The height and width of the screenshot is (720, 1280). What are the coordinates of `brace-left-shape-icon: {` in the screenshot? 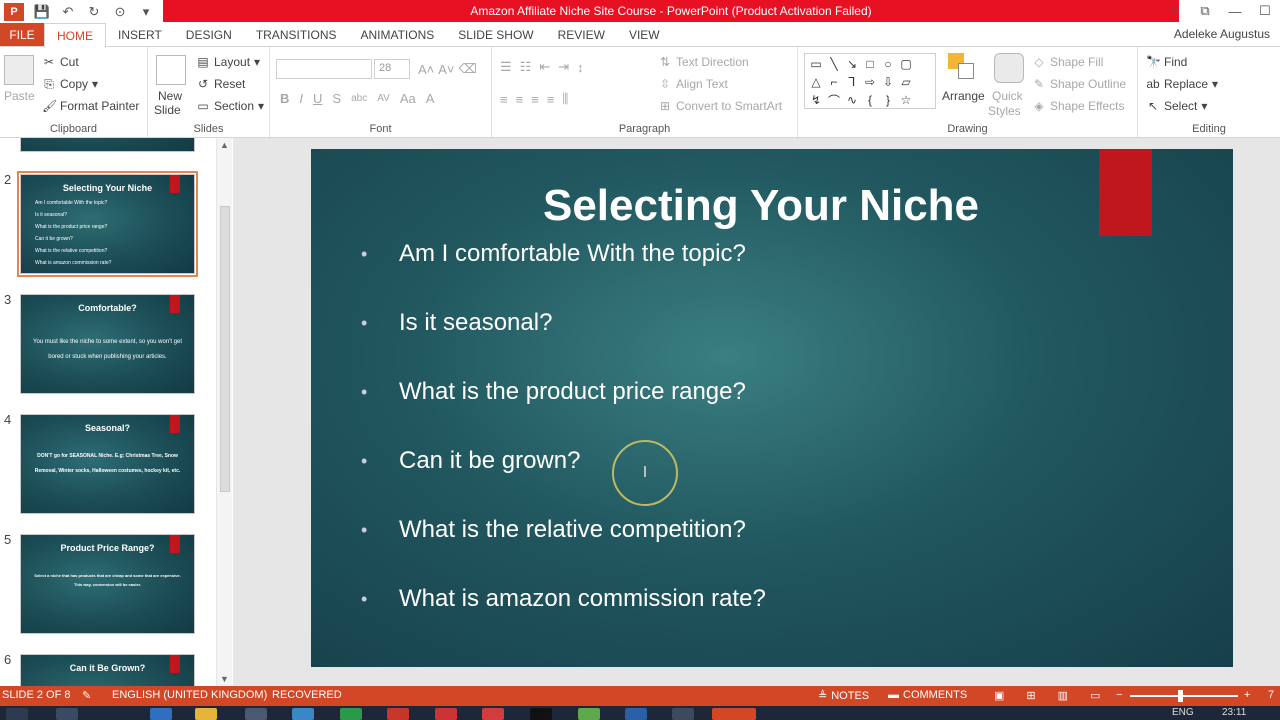 It's located at (870, 100).